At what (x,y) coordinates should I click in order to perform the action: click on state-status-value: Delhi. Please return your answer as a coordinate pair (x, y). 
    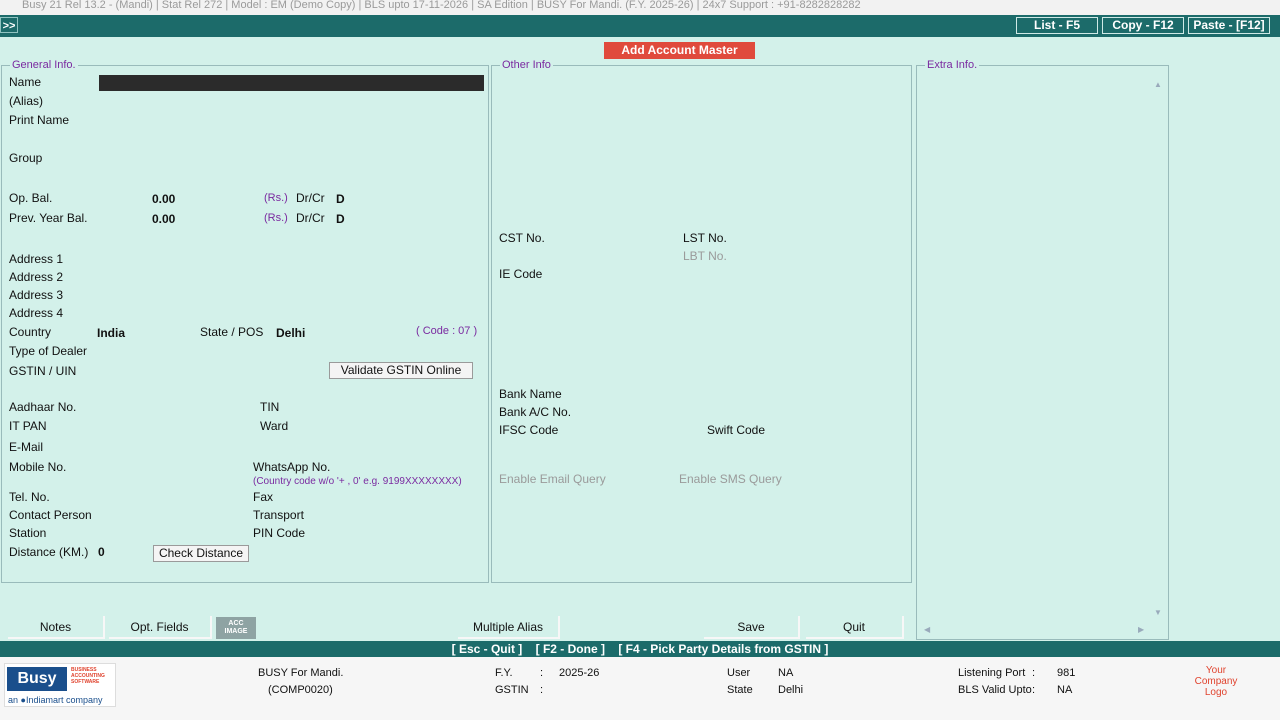
    Looking at the image, I should click on (791, 690).